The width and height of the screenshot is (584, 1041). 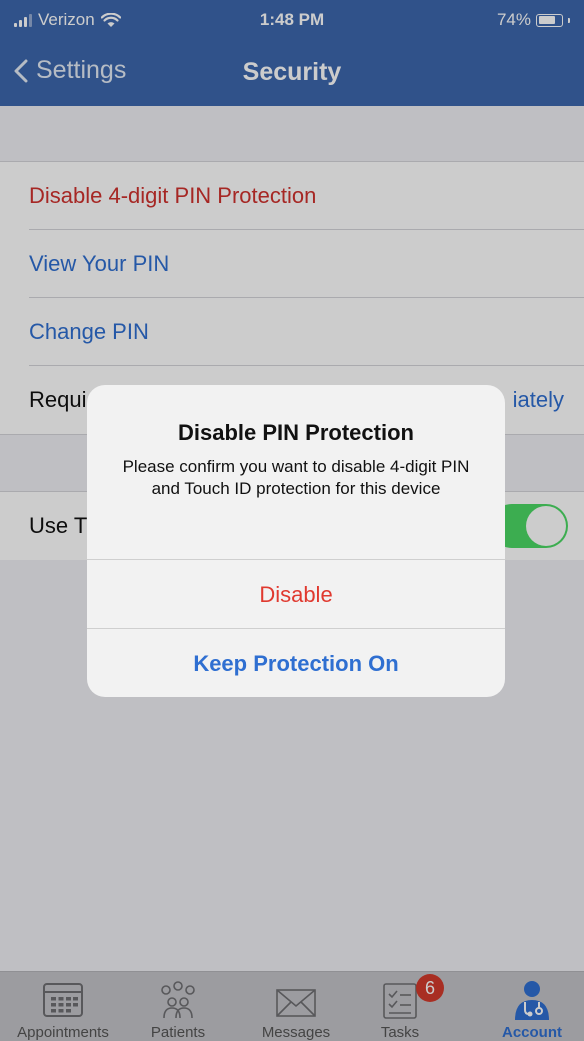 I want to click on keep-protection-button: Keep Protection On, so click(x=296, y=662).